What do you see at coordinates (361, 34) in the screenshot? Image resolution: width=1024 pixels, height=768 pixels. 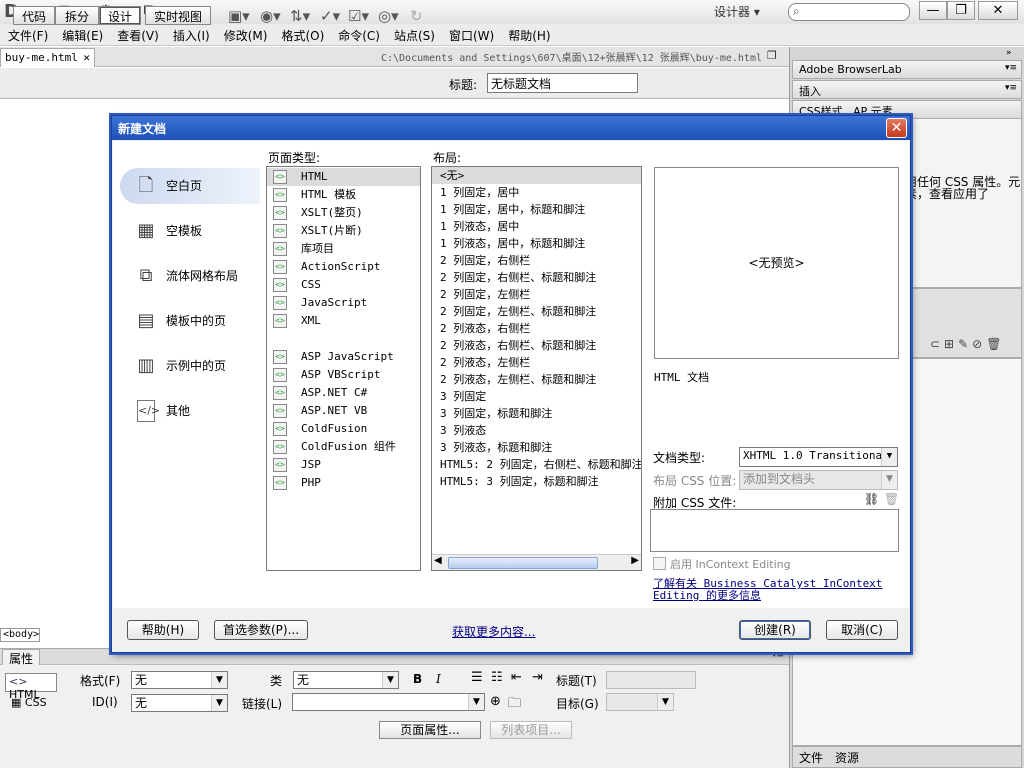 I see `menu-commands: 命令(C)` at bounding box center [361, 34].